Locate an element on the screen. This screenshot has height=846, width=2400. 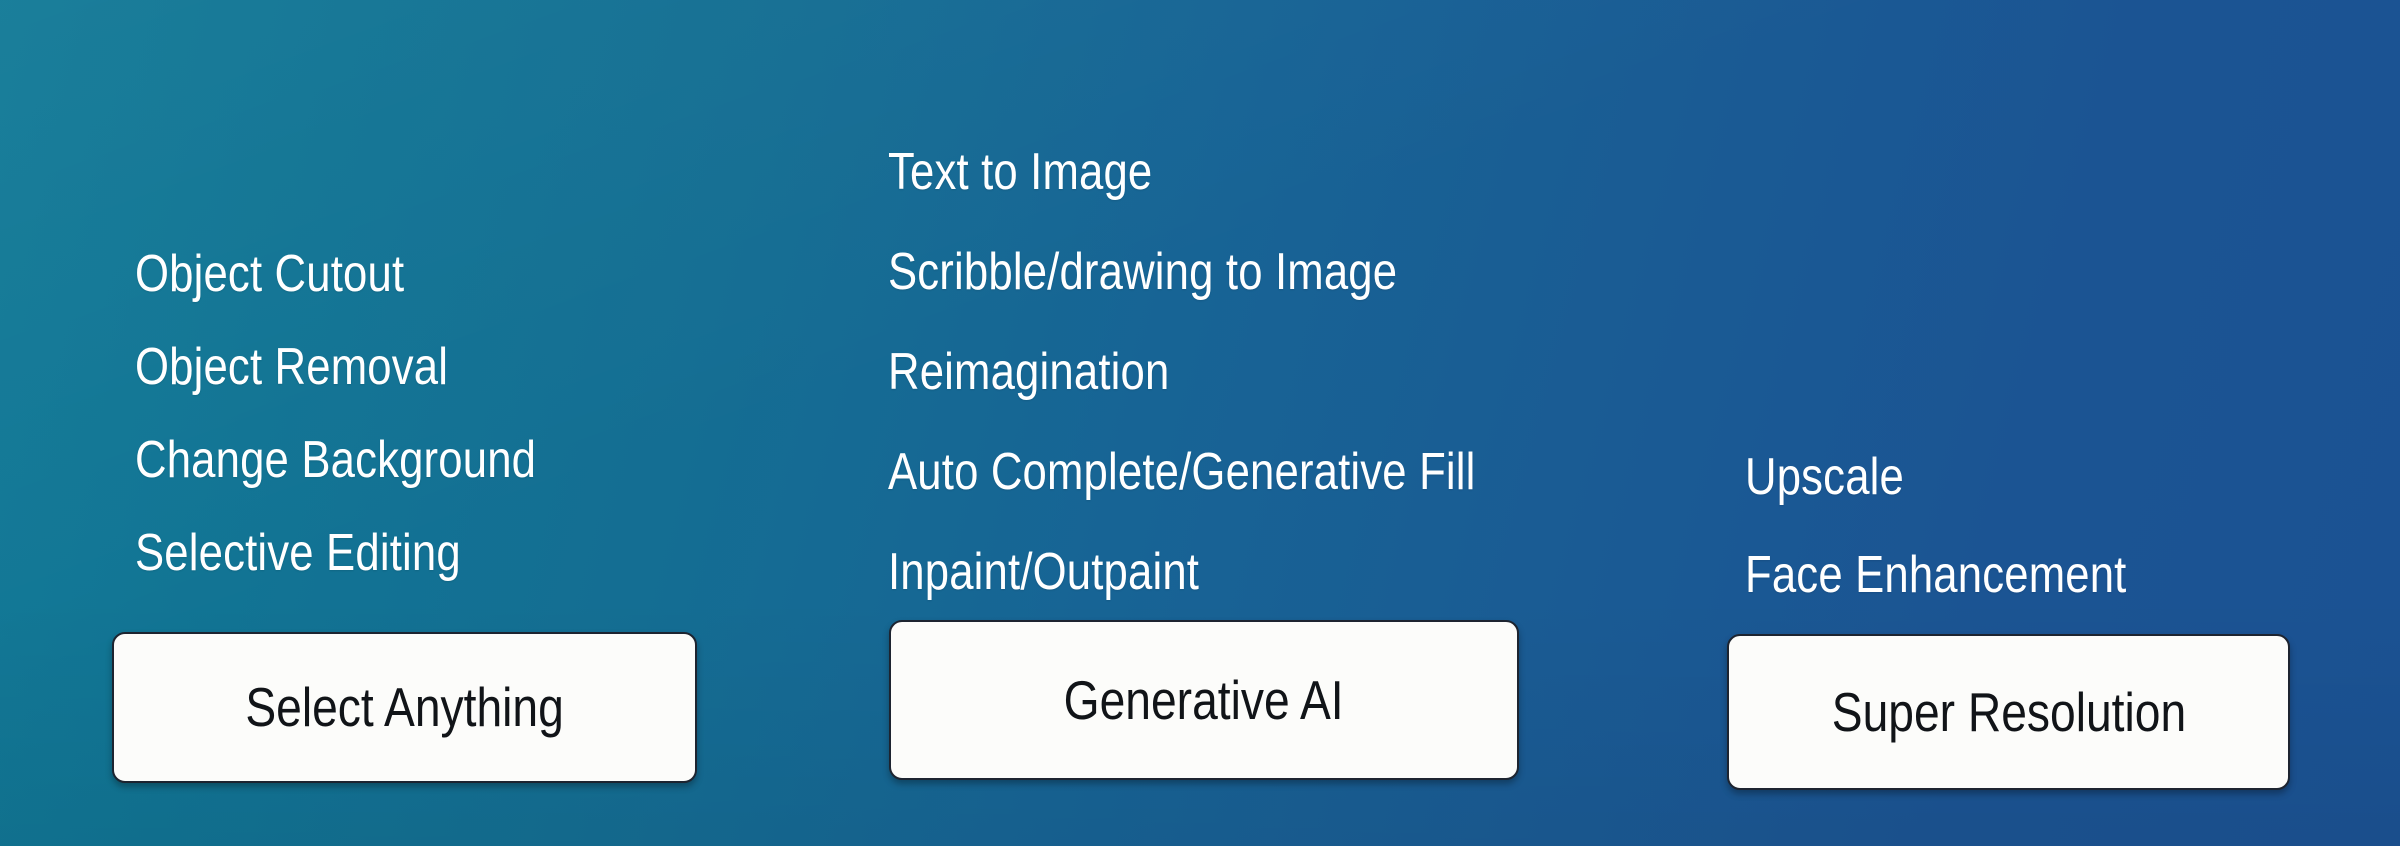
feature-item: Change Background is located at coordinates (336, 460).